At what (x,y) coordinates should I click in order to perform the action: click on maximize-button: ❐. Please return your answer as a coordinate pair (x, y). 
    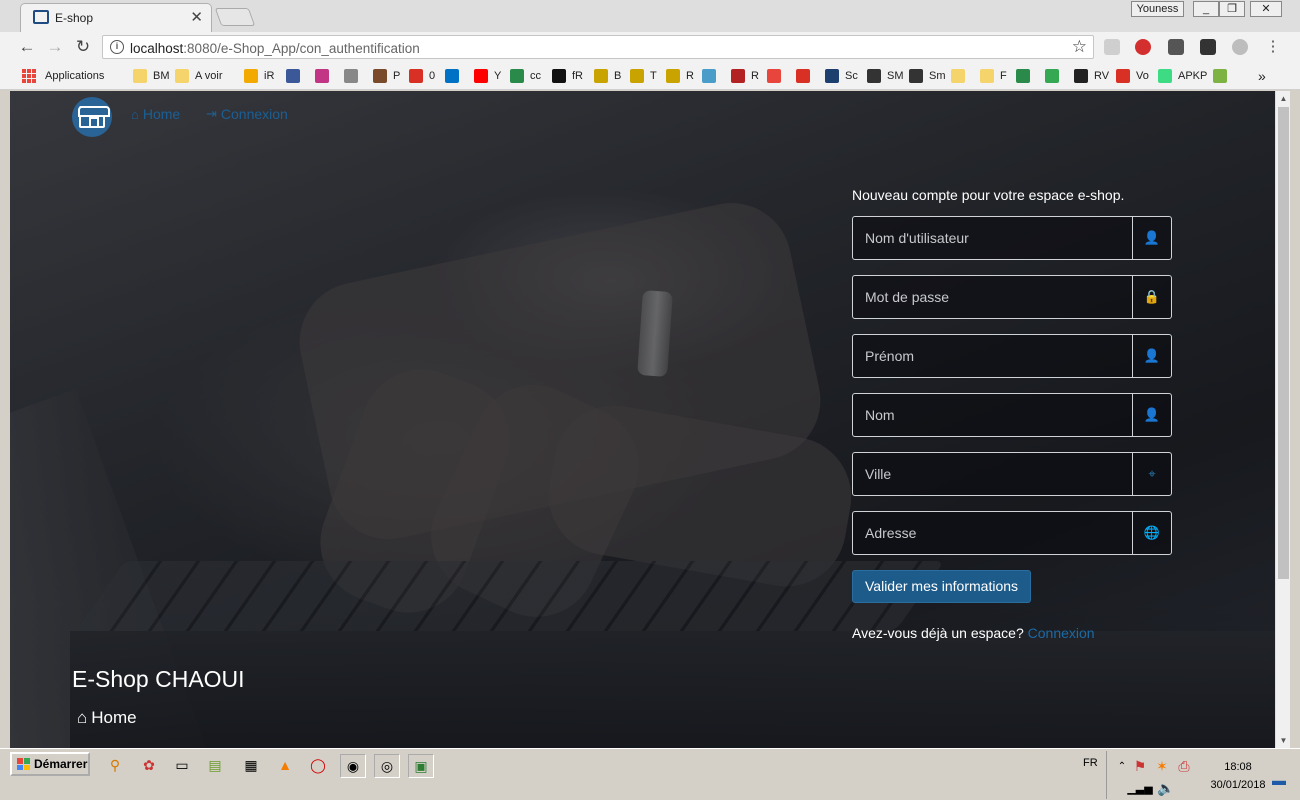
    Looking at the image, I should click on (1232, 9).